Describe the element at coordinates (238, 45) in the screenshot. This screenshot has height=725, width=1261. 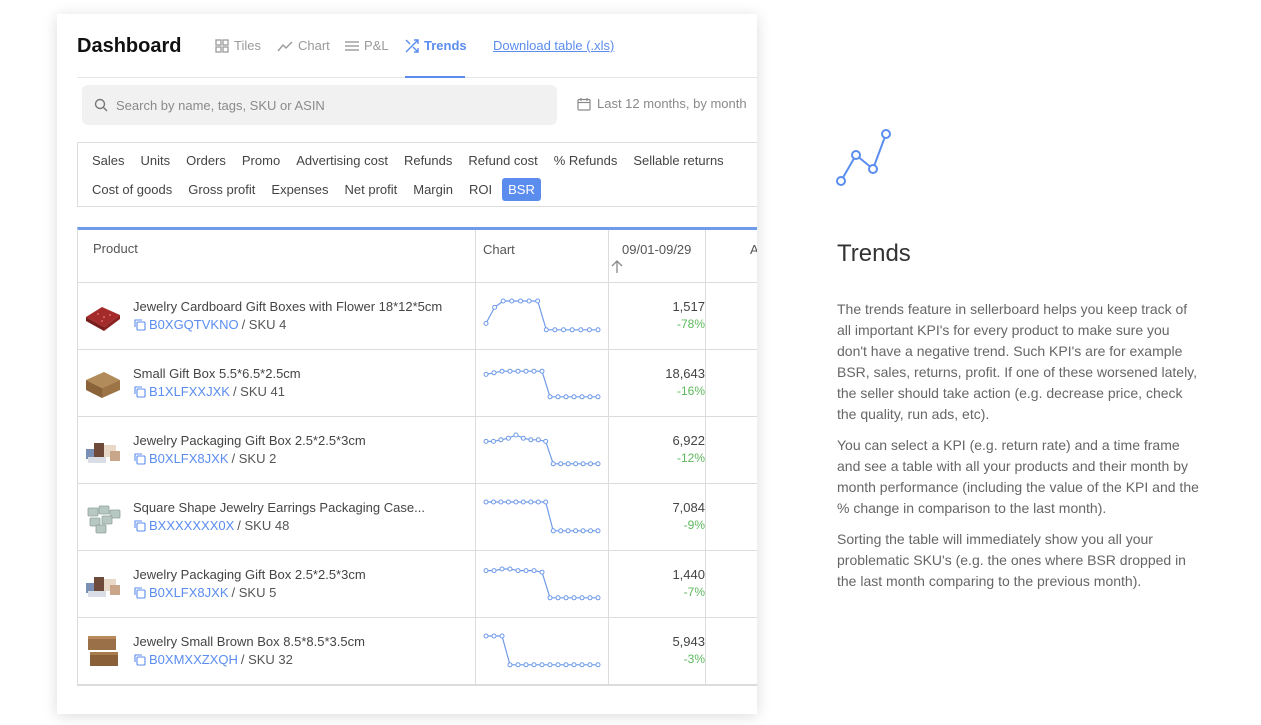
I see `tab-tiles: Tiles` at that location.